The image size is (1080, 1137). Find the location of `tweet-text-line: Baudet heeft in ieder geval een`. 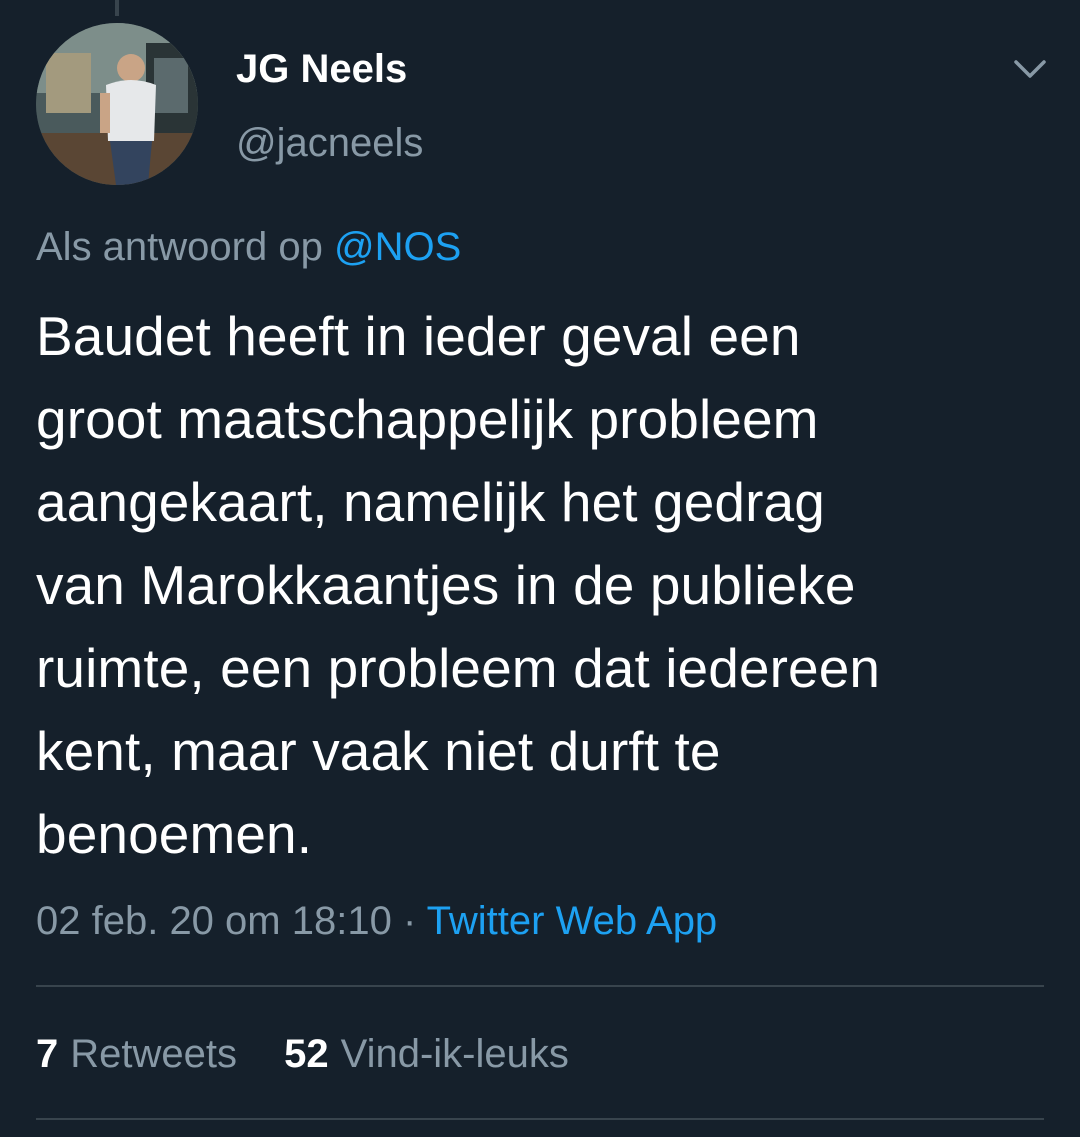

tweet-text-line: Baudet heeft in ieder geval een is located at coordinates (418, 336).